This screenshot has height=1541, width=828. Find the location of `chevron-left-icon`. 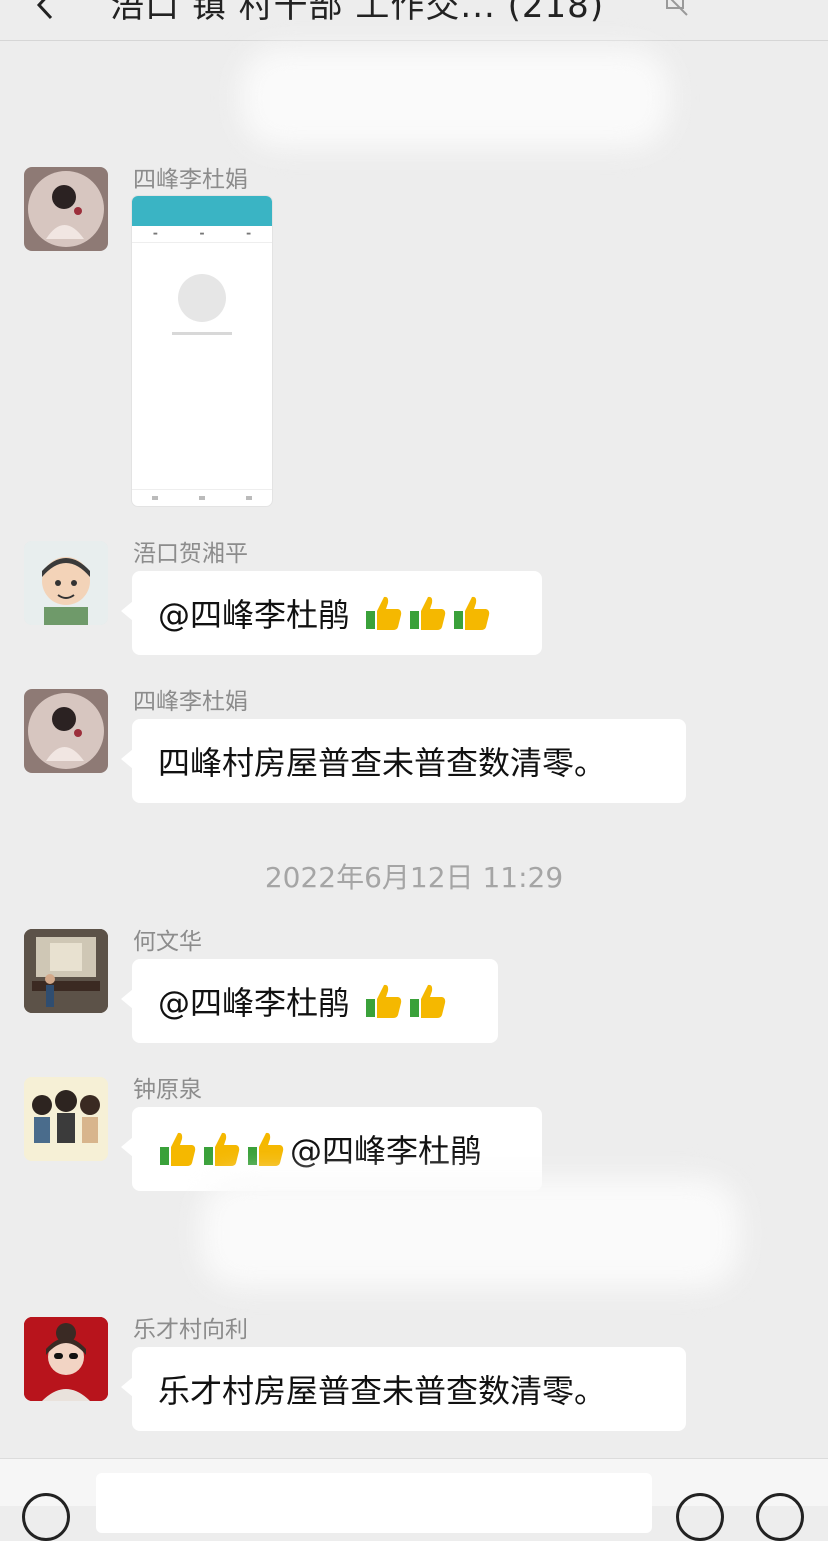

chevron-left-icon is located at coordinates (44, 10).